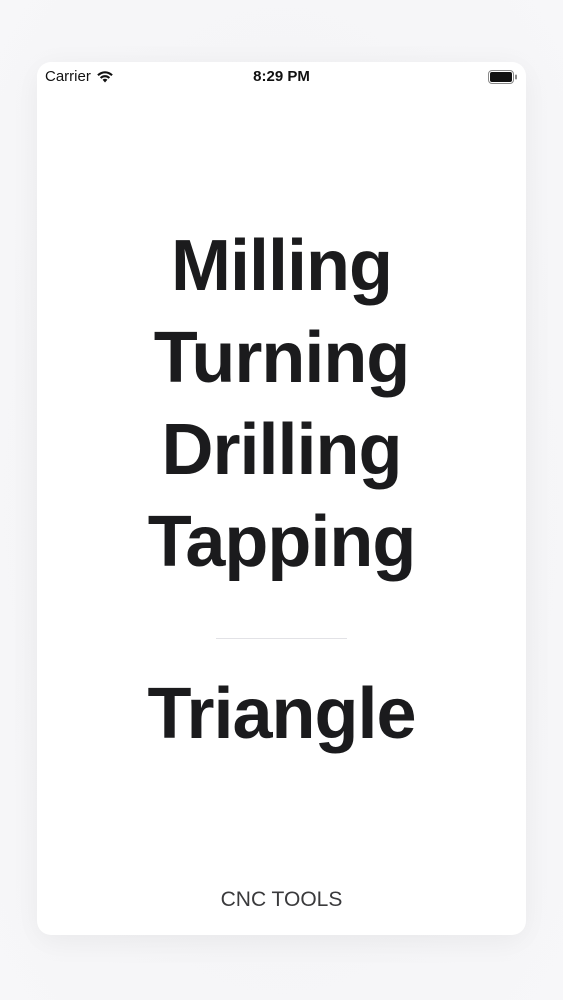  I want to click on app-footer-label: CNC TOOLS, so click(281, 899).